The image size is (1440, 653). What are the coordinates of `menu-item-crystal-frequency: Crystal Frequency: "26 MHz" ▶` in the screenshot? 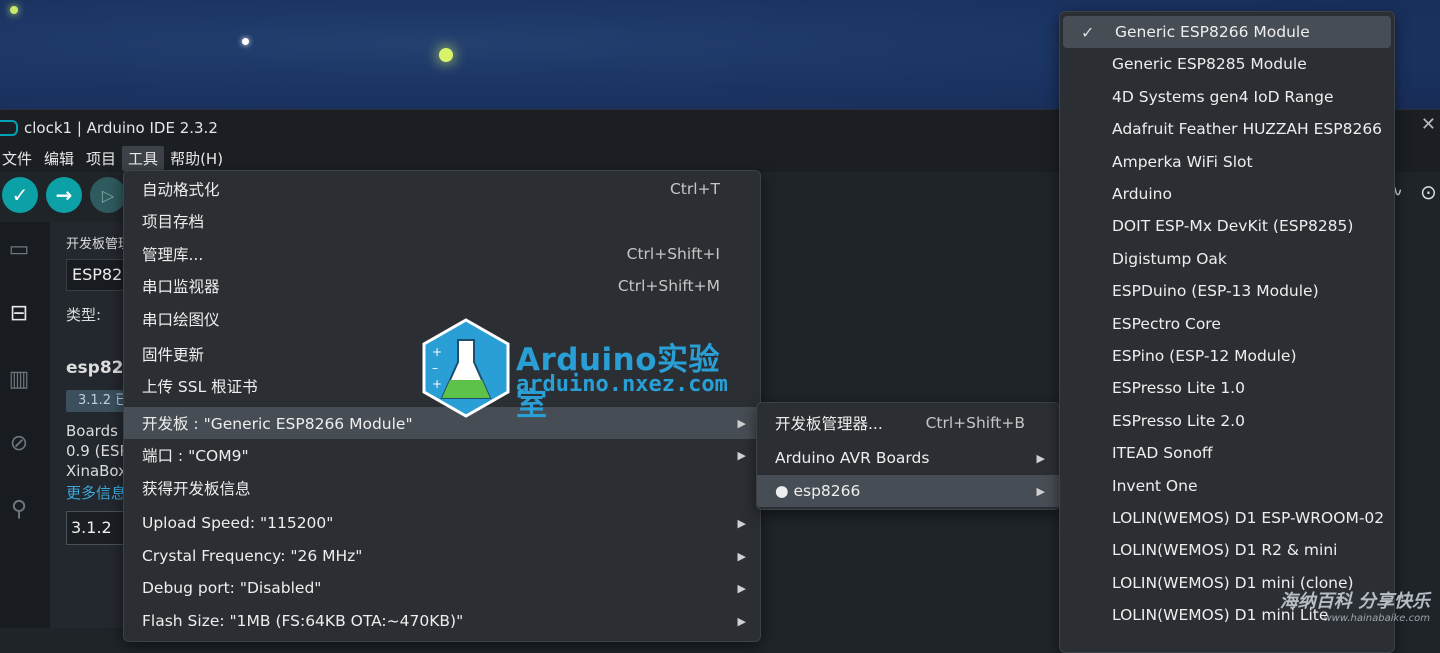 It's located at (442, 556).